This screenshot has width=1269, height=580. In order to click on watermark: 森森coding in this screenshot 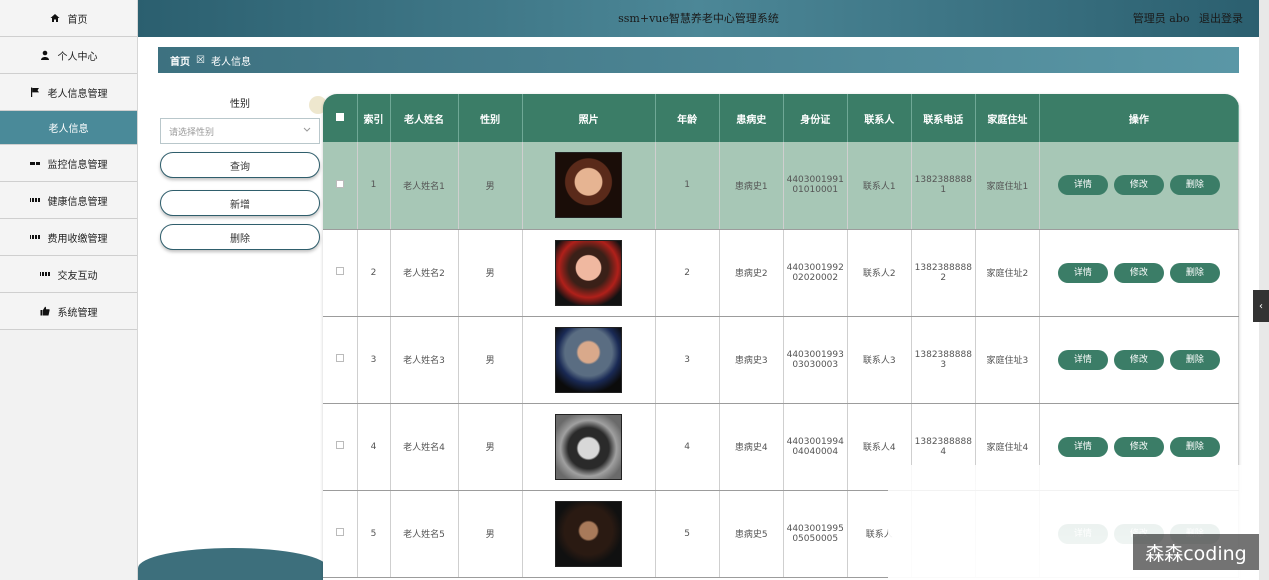, I will do `click(1196, 552)`.